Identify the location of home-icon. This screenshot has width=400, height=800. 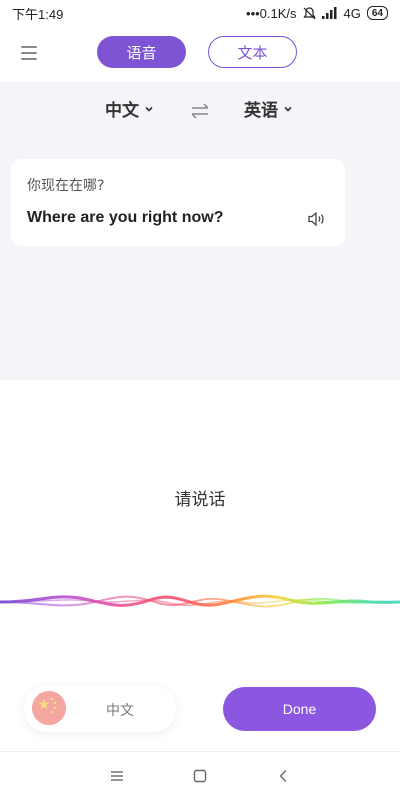
(200, 776).